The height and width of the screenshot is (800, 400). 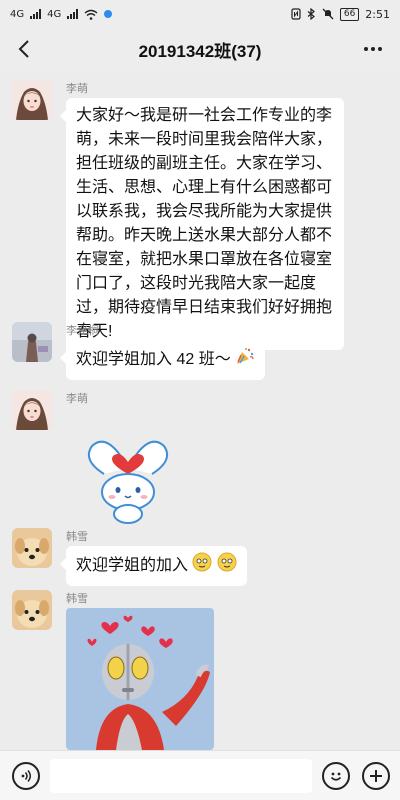 I want to click on message-text: 欢迎学姐的加入, so click(x=132, y=566).